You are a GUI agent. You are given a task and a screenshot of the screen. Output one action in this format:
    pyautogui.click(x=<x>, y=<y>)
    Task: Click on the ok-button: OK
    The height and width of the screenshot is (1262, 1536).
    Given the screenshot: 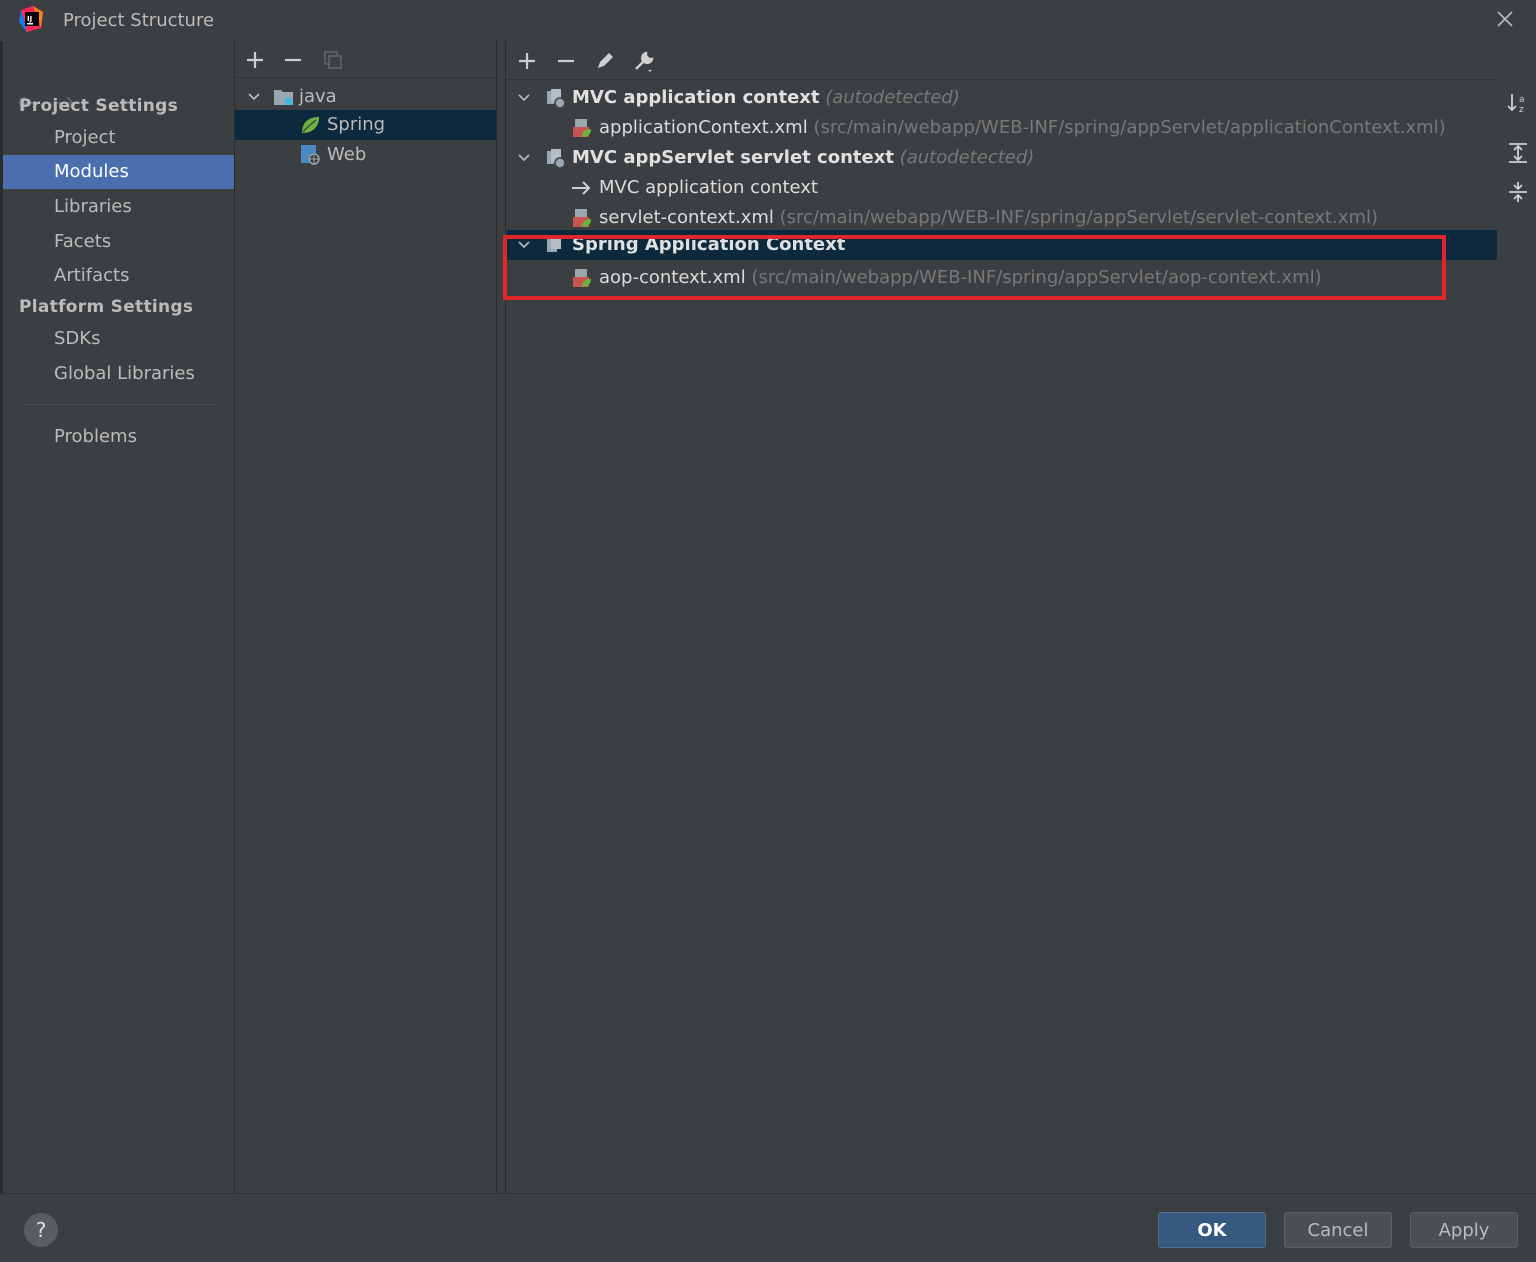 What is the action you would take?
    pyautogui.click(x=1212, y=1230)
    